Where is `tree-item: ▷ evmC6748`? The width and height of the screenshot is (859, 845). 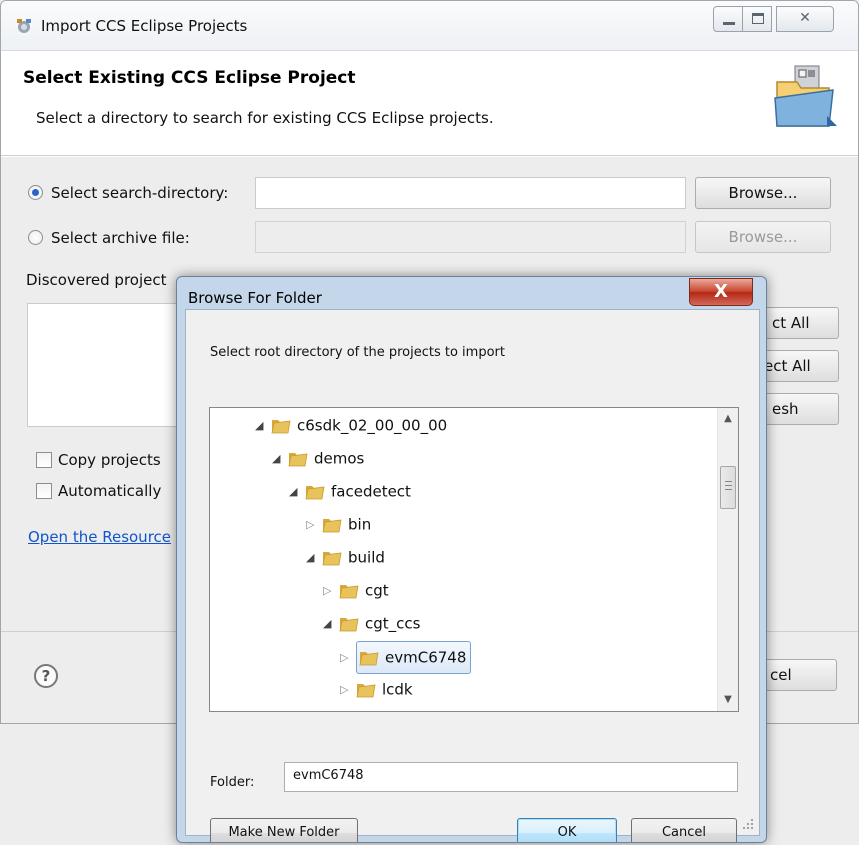
tree-item: ▷ evmC6748 is located at coordinates (406, 657).